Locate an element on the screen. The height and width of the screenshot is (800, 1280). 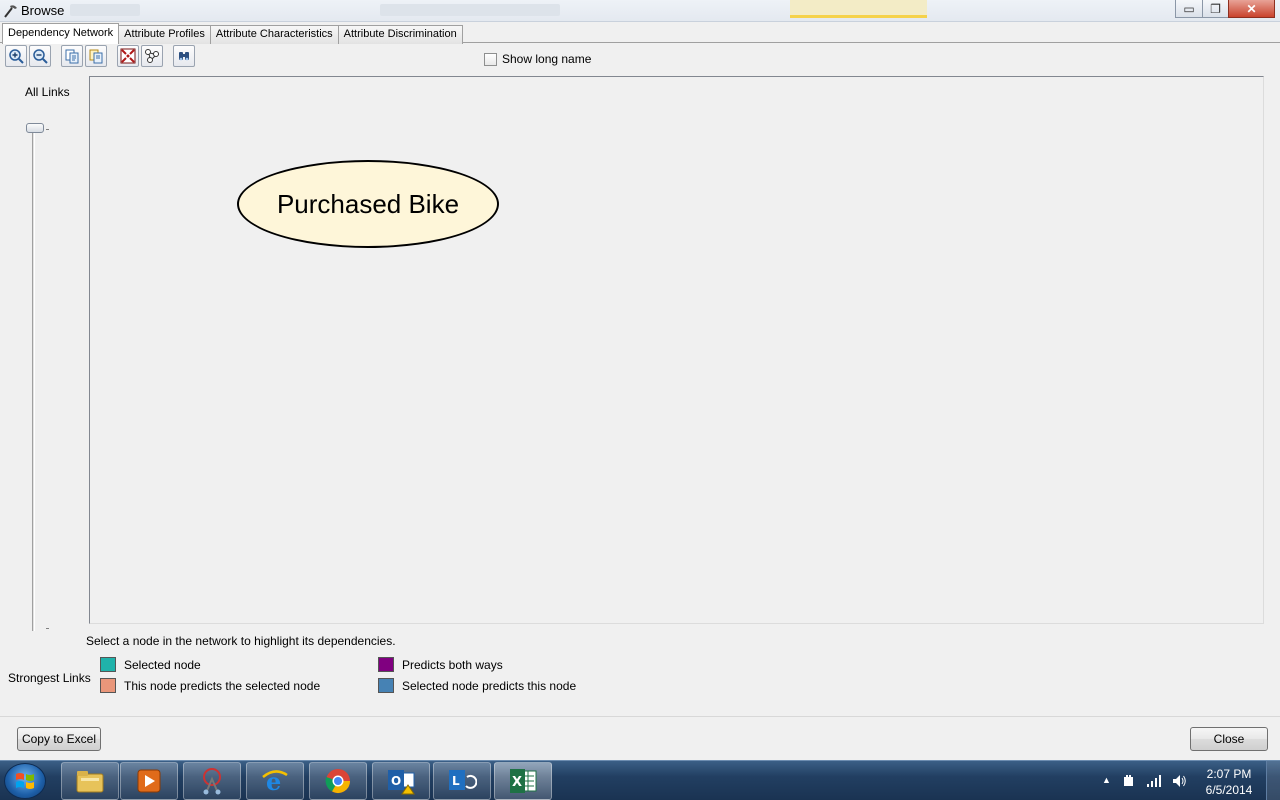
show-long-name-checkbox-box is located at coordinates (490, 59).